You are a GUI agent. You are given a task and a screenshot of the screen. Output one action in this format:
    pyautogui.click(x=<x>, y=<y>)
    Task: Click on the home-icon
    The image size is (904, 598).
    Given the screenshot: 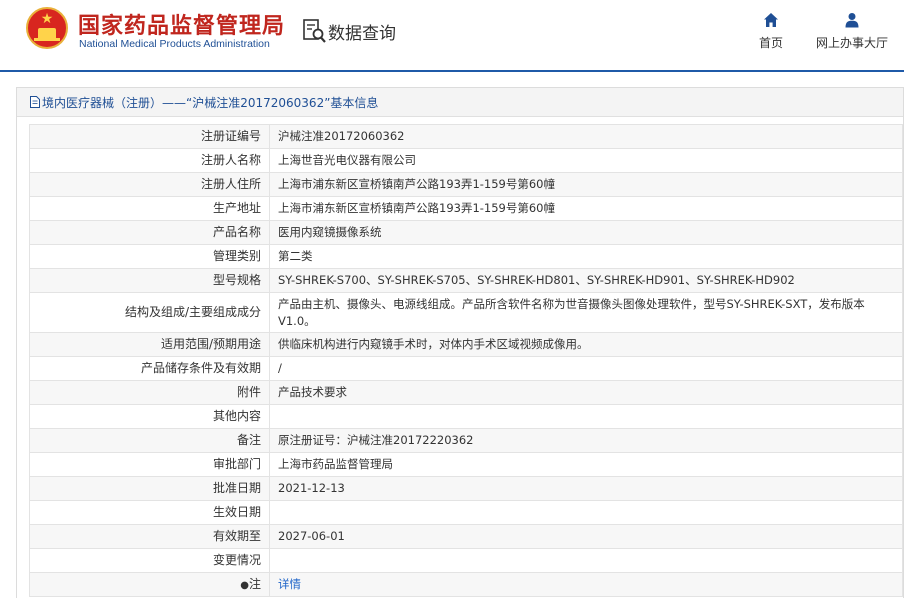 What is the action you would take?
    pyautogui.click(x=771, y=20)
    